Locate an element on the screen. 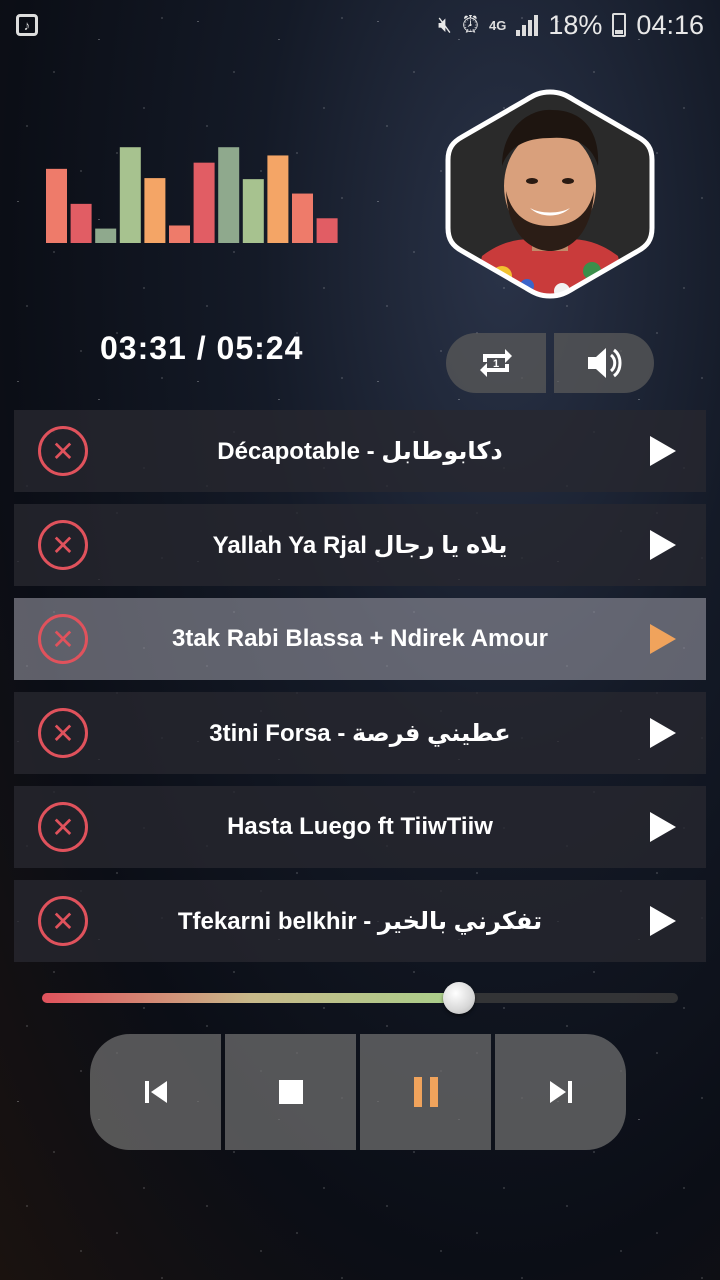  playlist-row: ✕ 3tak Rabi Blassa + Ndirek Amour is located at coordinates (360, 639).